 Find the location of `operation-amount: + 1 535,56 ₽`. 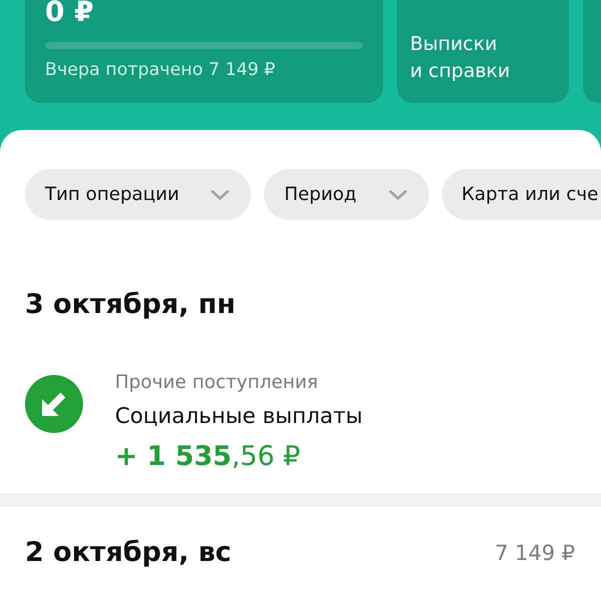

operation-amount: + 1 535,56 ₽ is located at coordinates (208, 457).